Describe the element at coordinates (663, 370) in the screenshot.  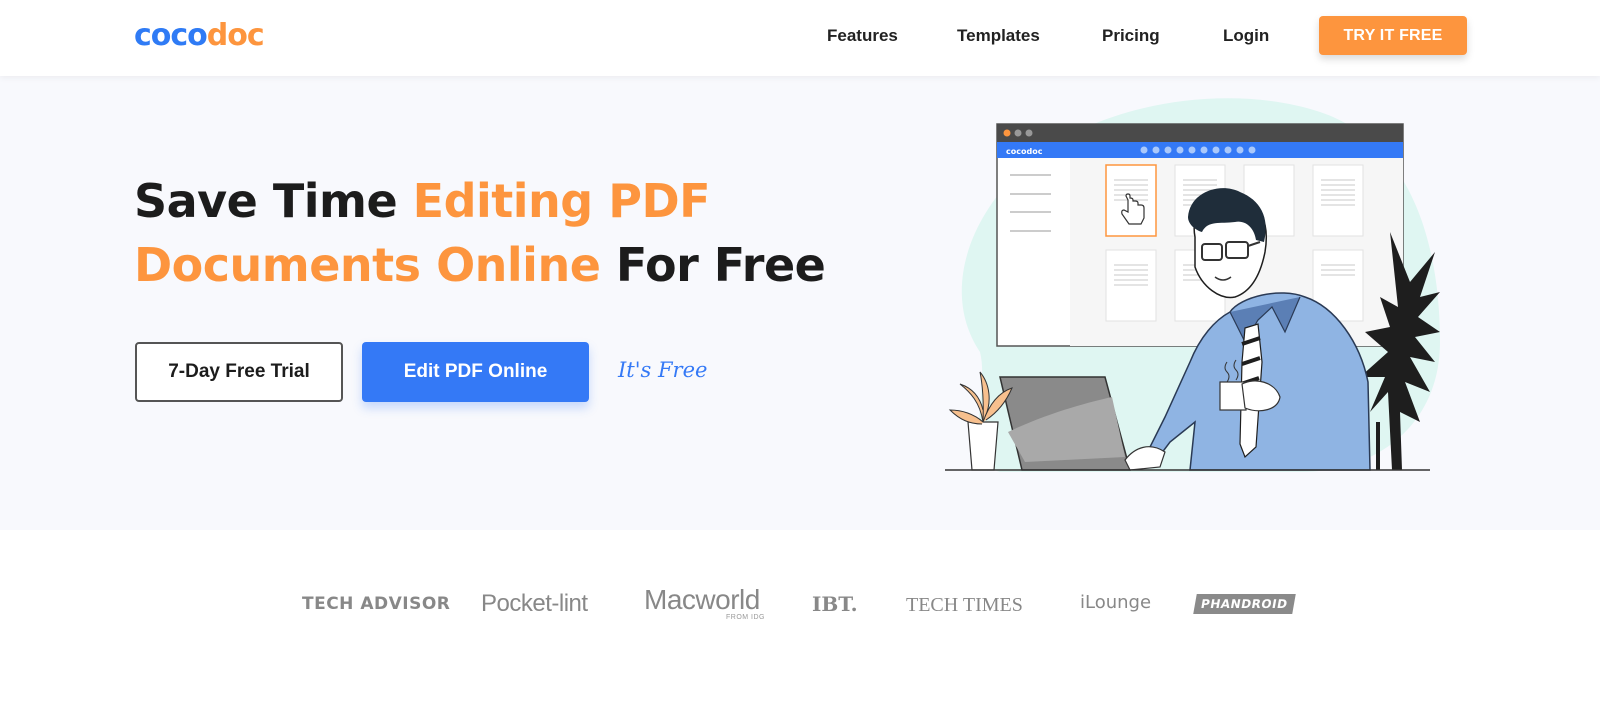
I see `its-free-note: It's Free` at that location.